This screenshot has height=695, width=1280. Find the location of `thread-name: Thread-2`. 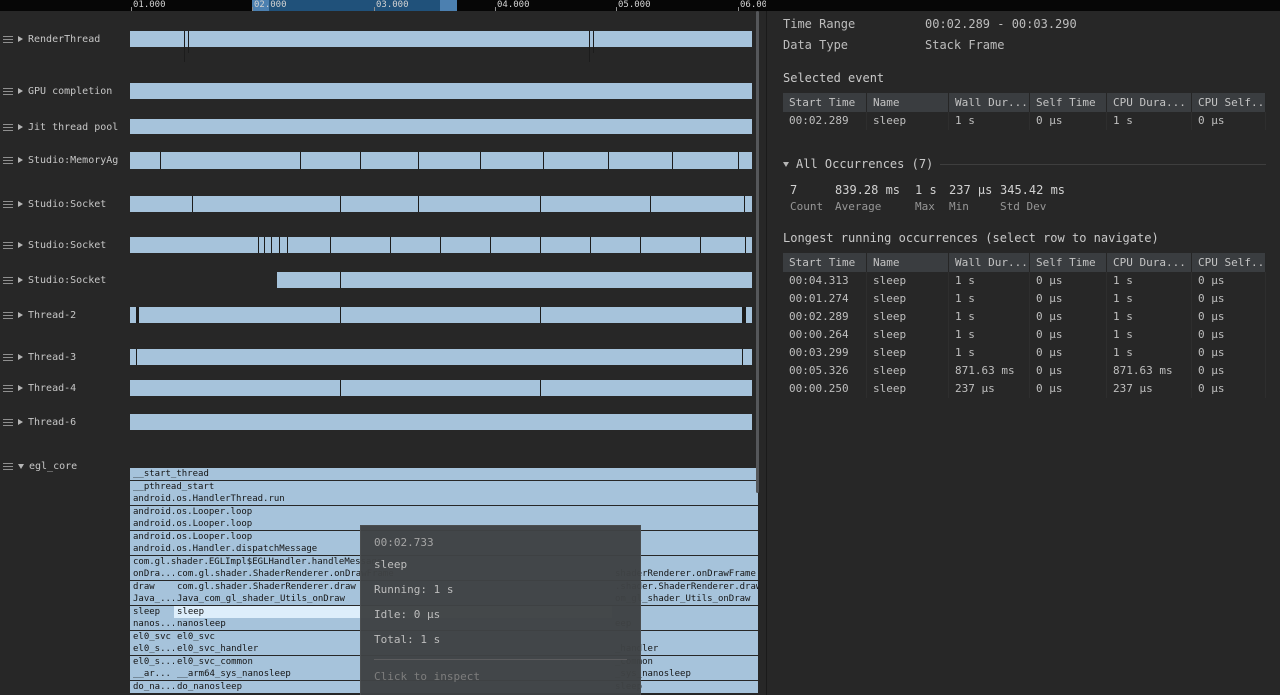

thread-name: Thread-2 is located at coordinates (52, 315).